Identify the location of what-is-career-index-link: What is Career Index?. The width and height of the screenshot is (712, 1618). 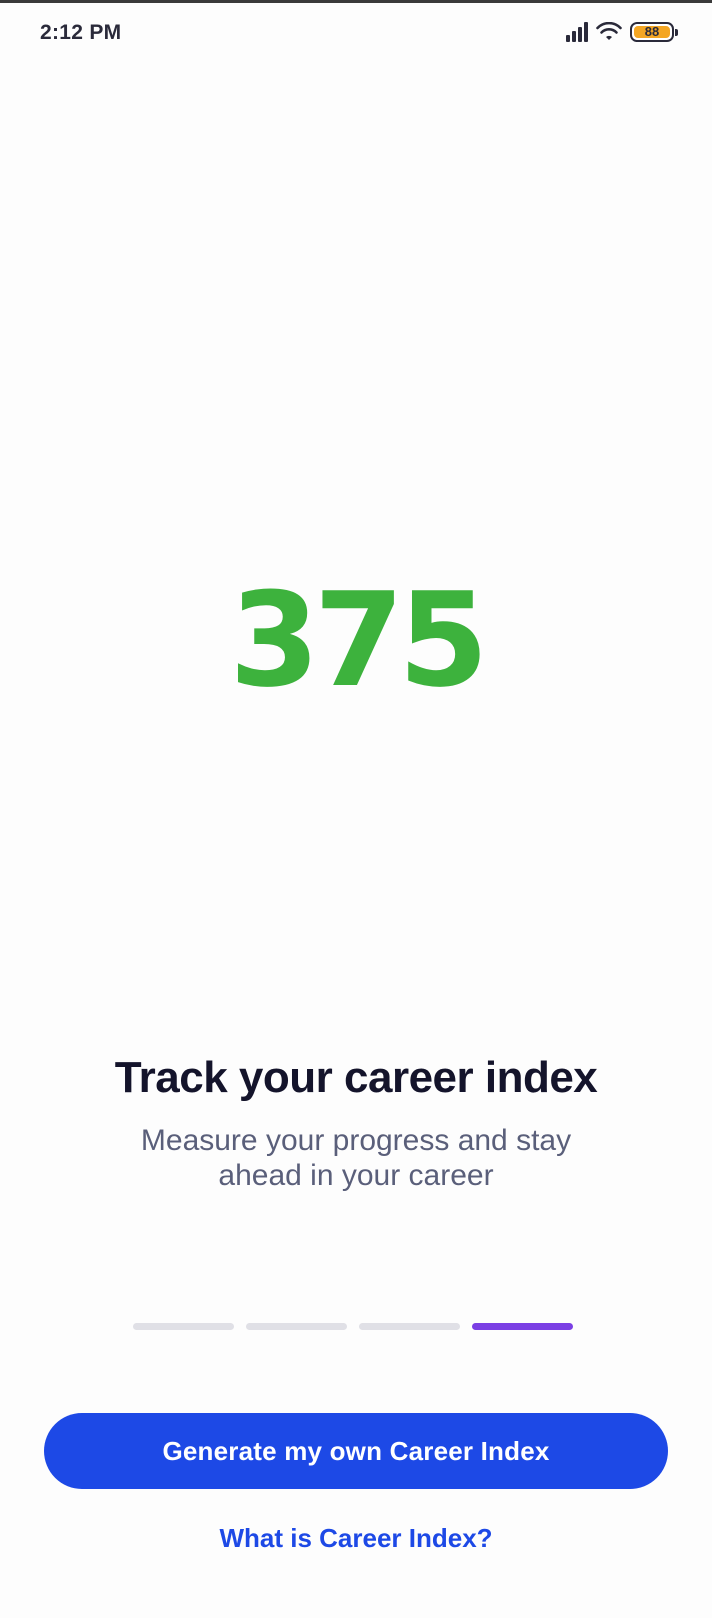
(356, 1538).